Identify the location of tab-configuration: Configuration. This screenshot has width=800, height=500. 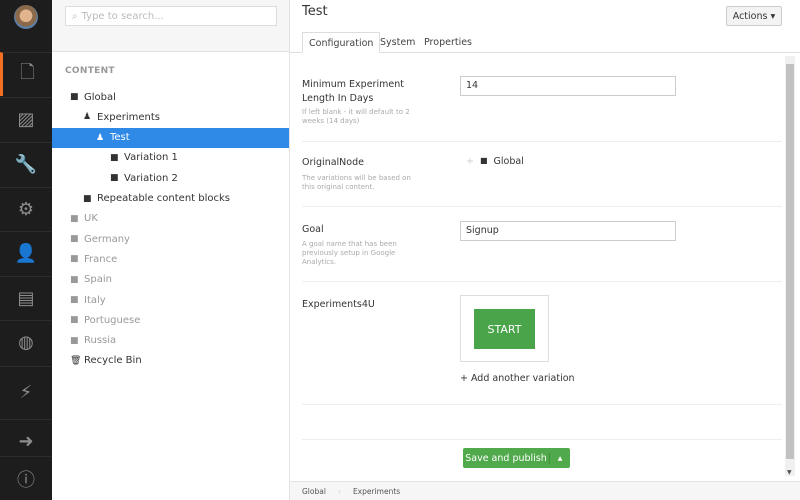
(341, 42).